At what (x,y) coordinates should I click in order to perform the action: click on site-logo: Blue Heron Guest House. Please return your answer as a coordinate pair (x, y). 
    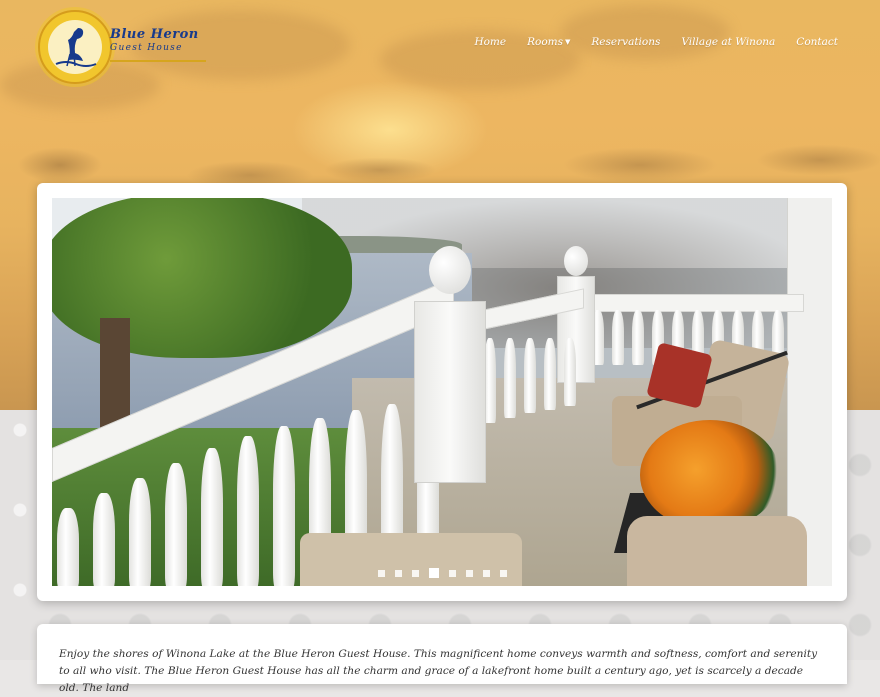
    Looking at the image, I should click on (123, 47).